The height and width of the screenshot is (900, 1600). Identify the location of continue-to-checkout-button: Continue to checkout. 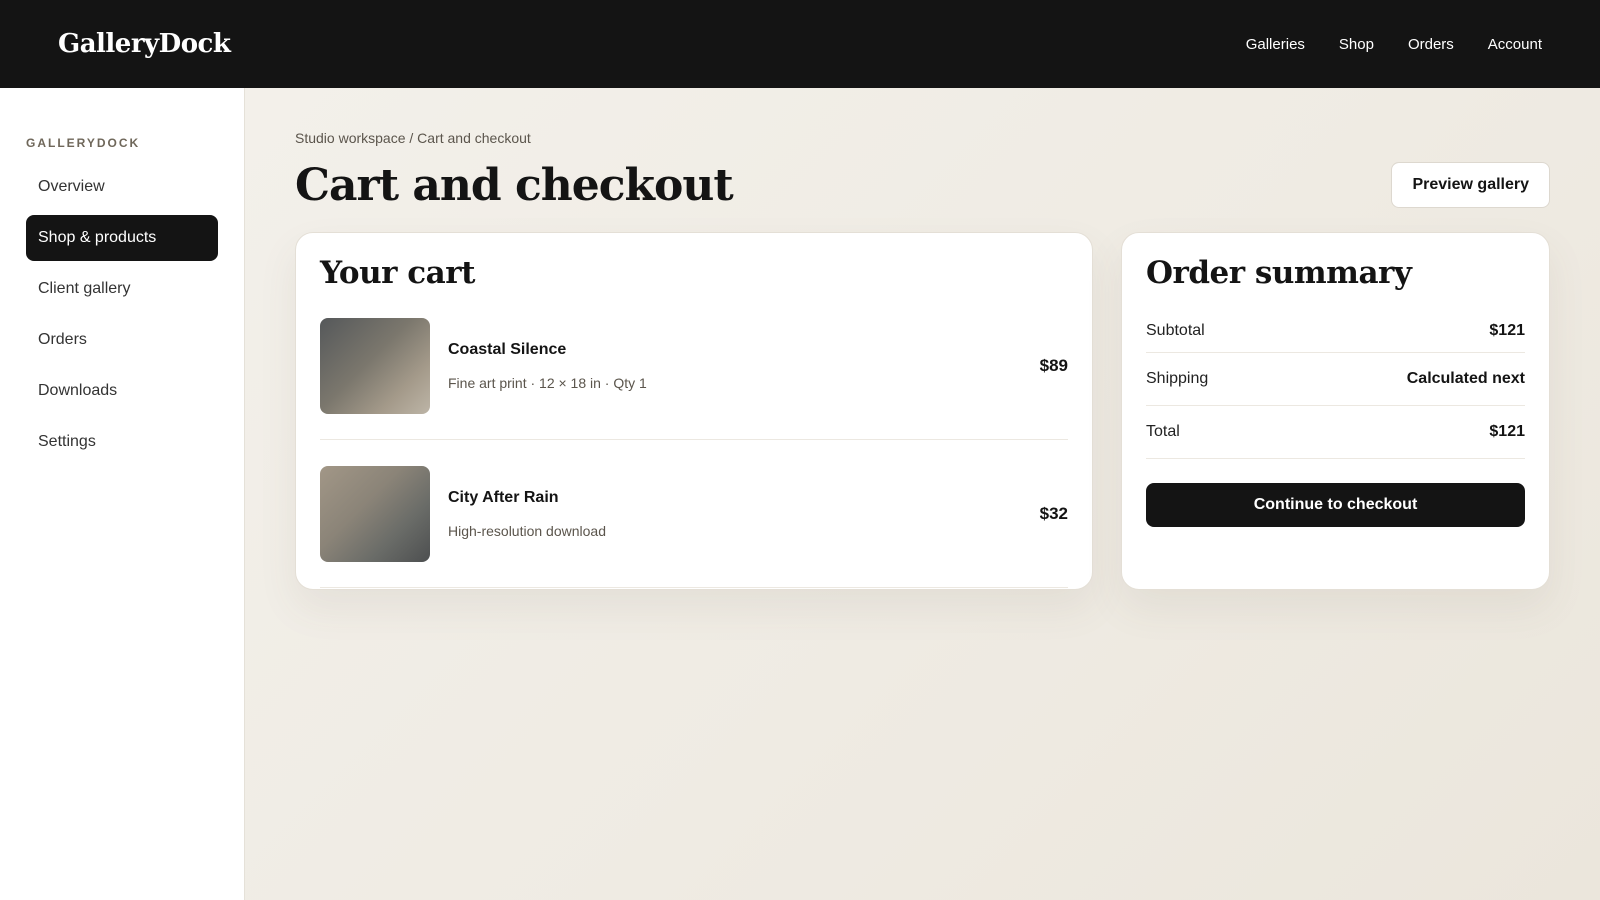
(1335, 505).